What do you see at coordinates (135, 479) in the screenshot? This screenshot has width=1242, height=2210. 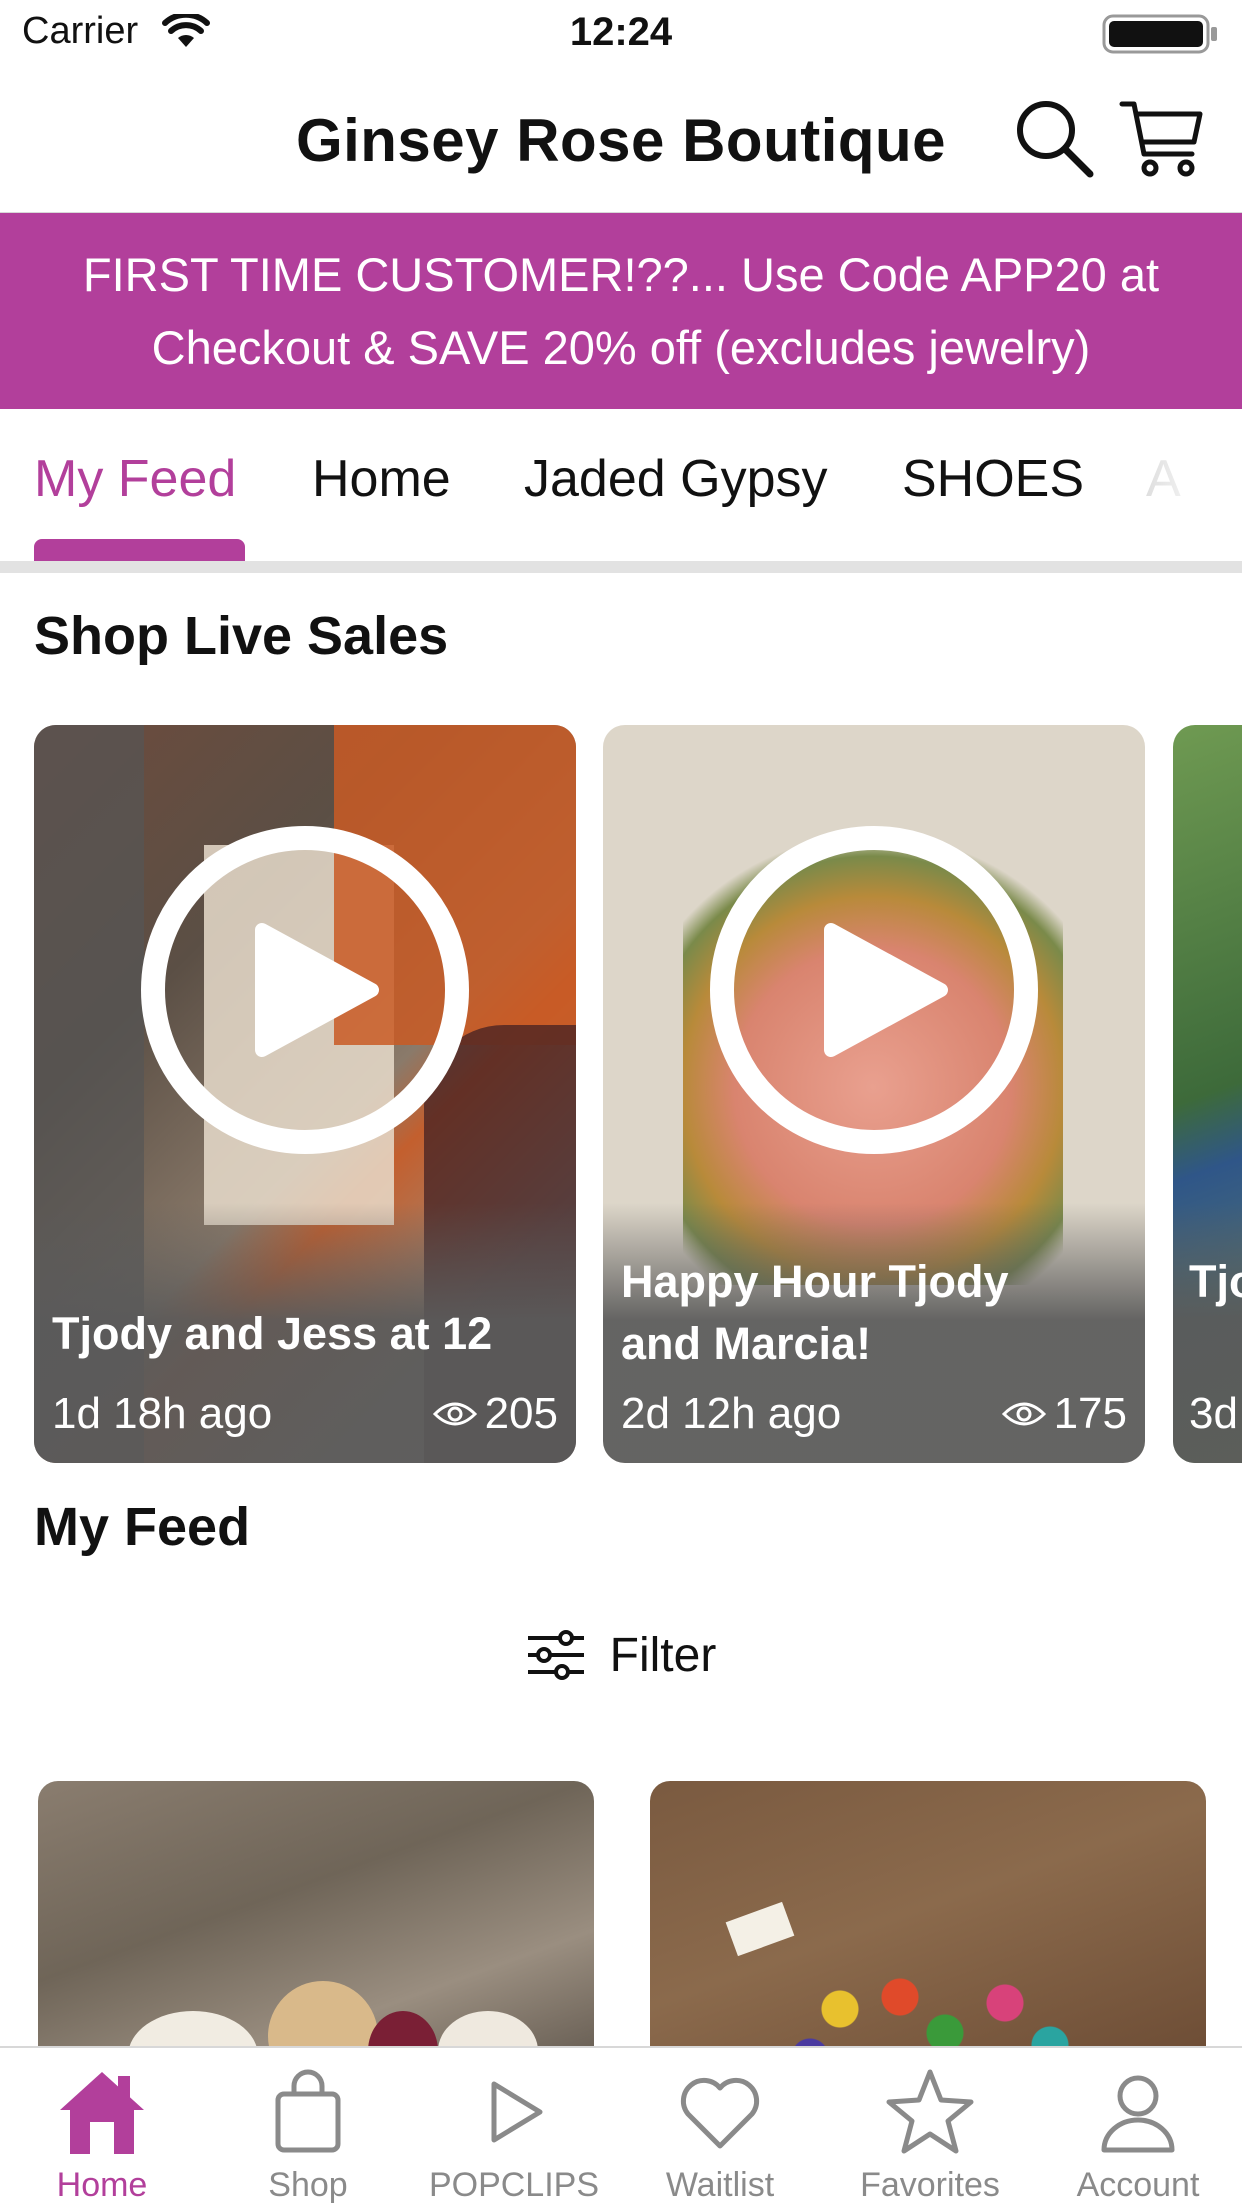 I see `tab-my-feed: My Feed` at bounding box center [135, 479].